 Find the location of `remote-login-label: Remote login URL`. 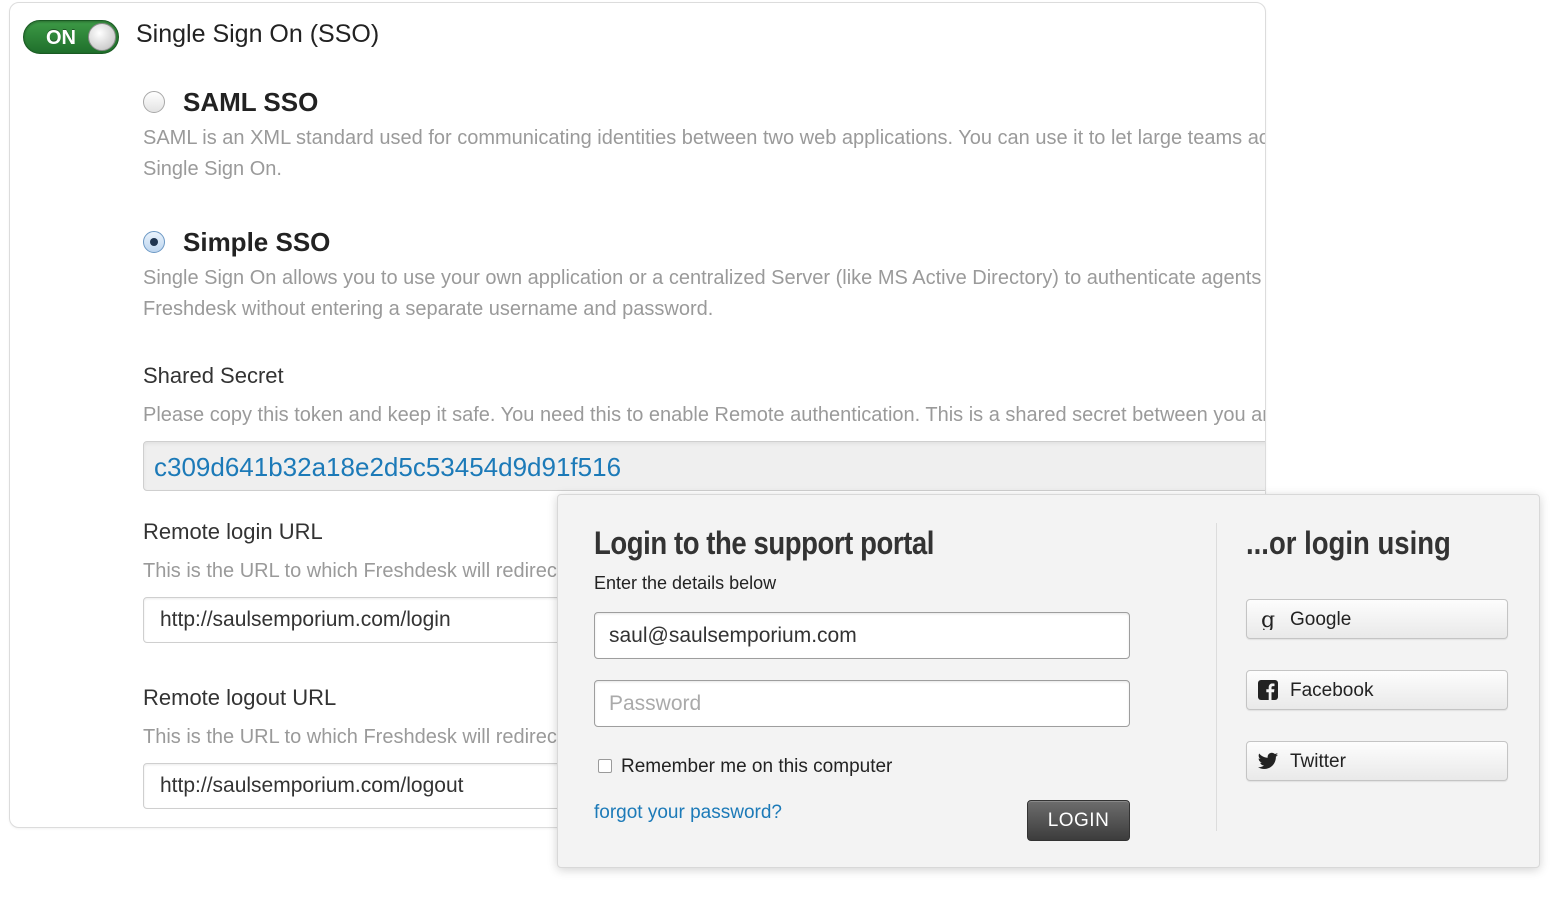

remote-login-label: Remote login URL is located at coordinates (233, 531).